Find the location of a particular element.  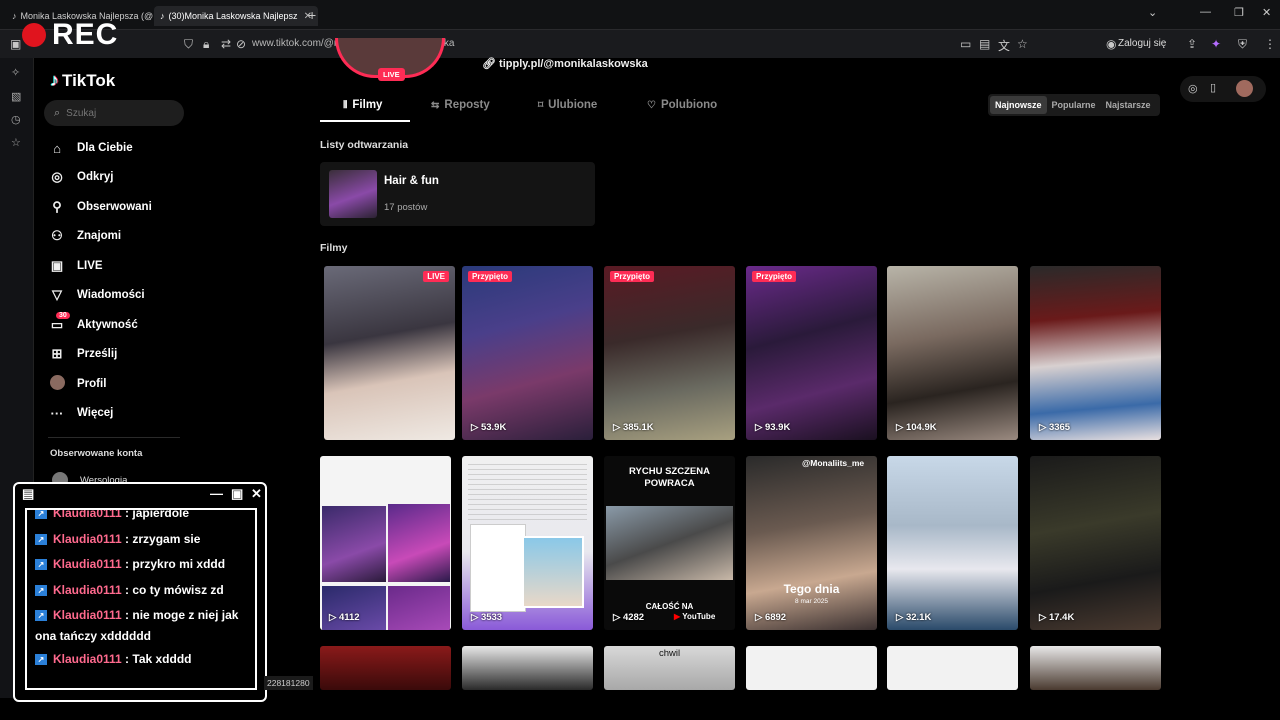

video-thumb-1: LIVE is located at coordinates (389, 353).